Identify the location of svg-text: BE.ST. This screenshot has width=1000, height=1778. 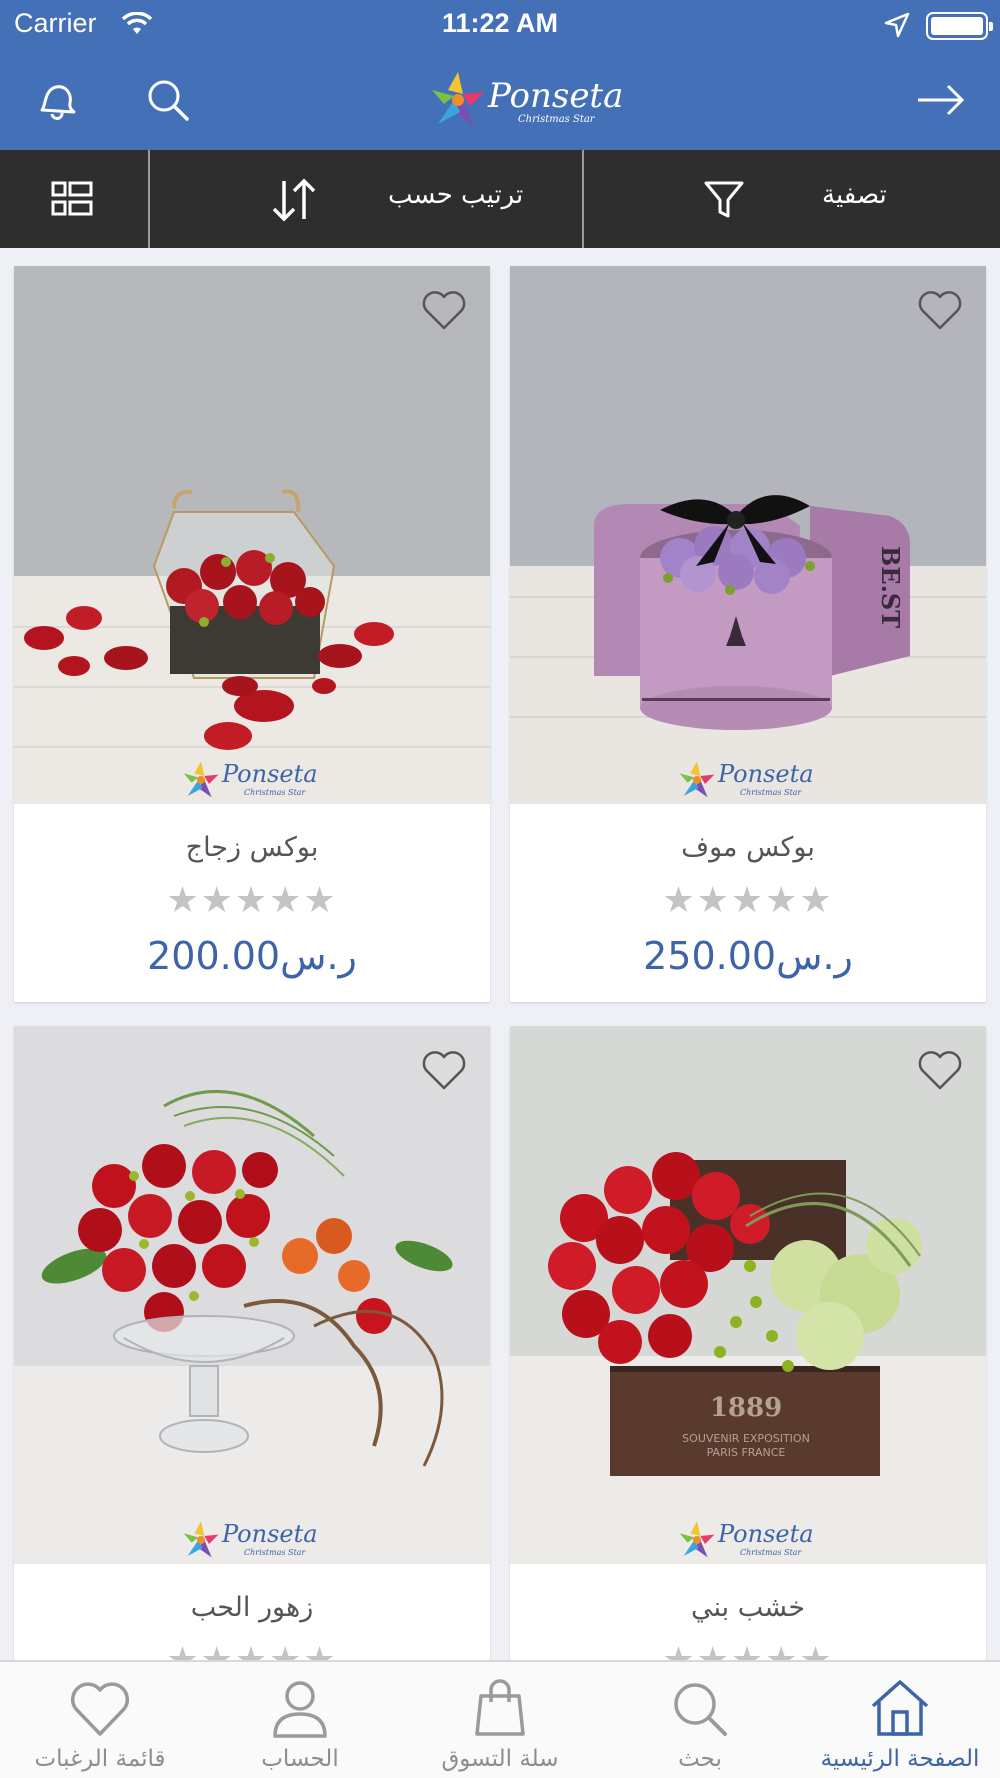
(890, 587).